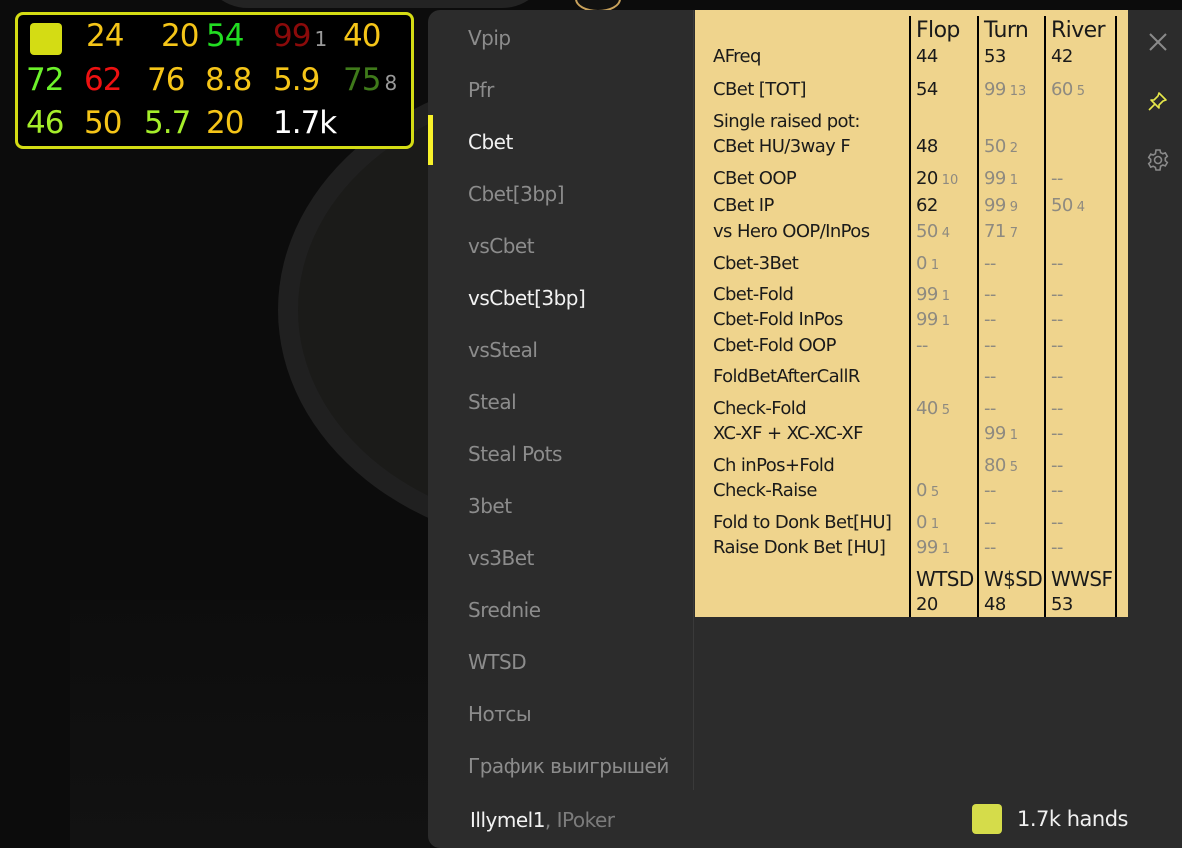 This screenshot has width=1182, height=848. Describe the element at coordinates (500, 714) in the screenshot. I see `nav-item-нотсы: Нотсы` at that location.